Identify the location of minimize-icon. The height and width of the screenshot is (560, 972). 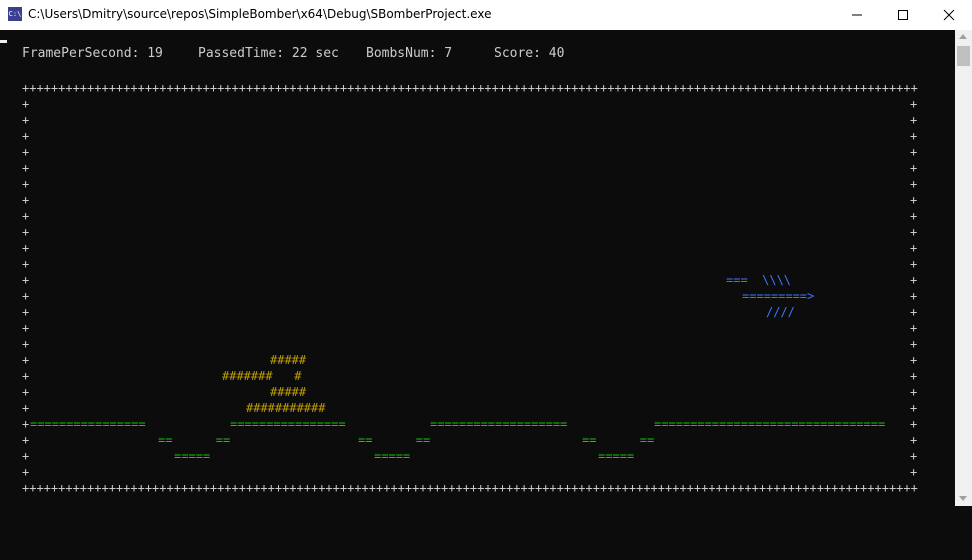
(857, 15).